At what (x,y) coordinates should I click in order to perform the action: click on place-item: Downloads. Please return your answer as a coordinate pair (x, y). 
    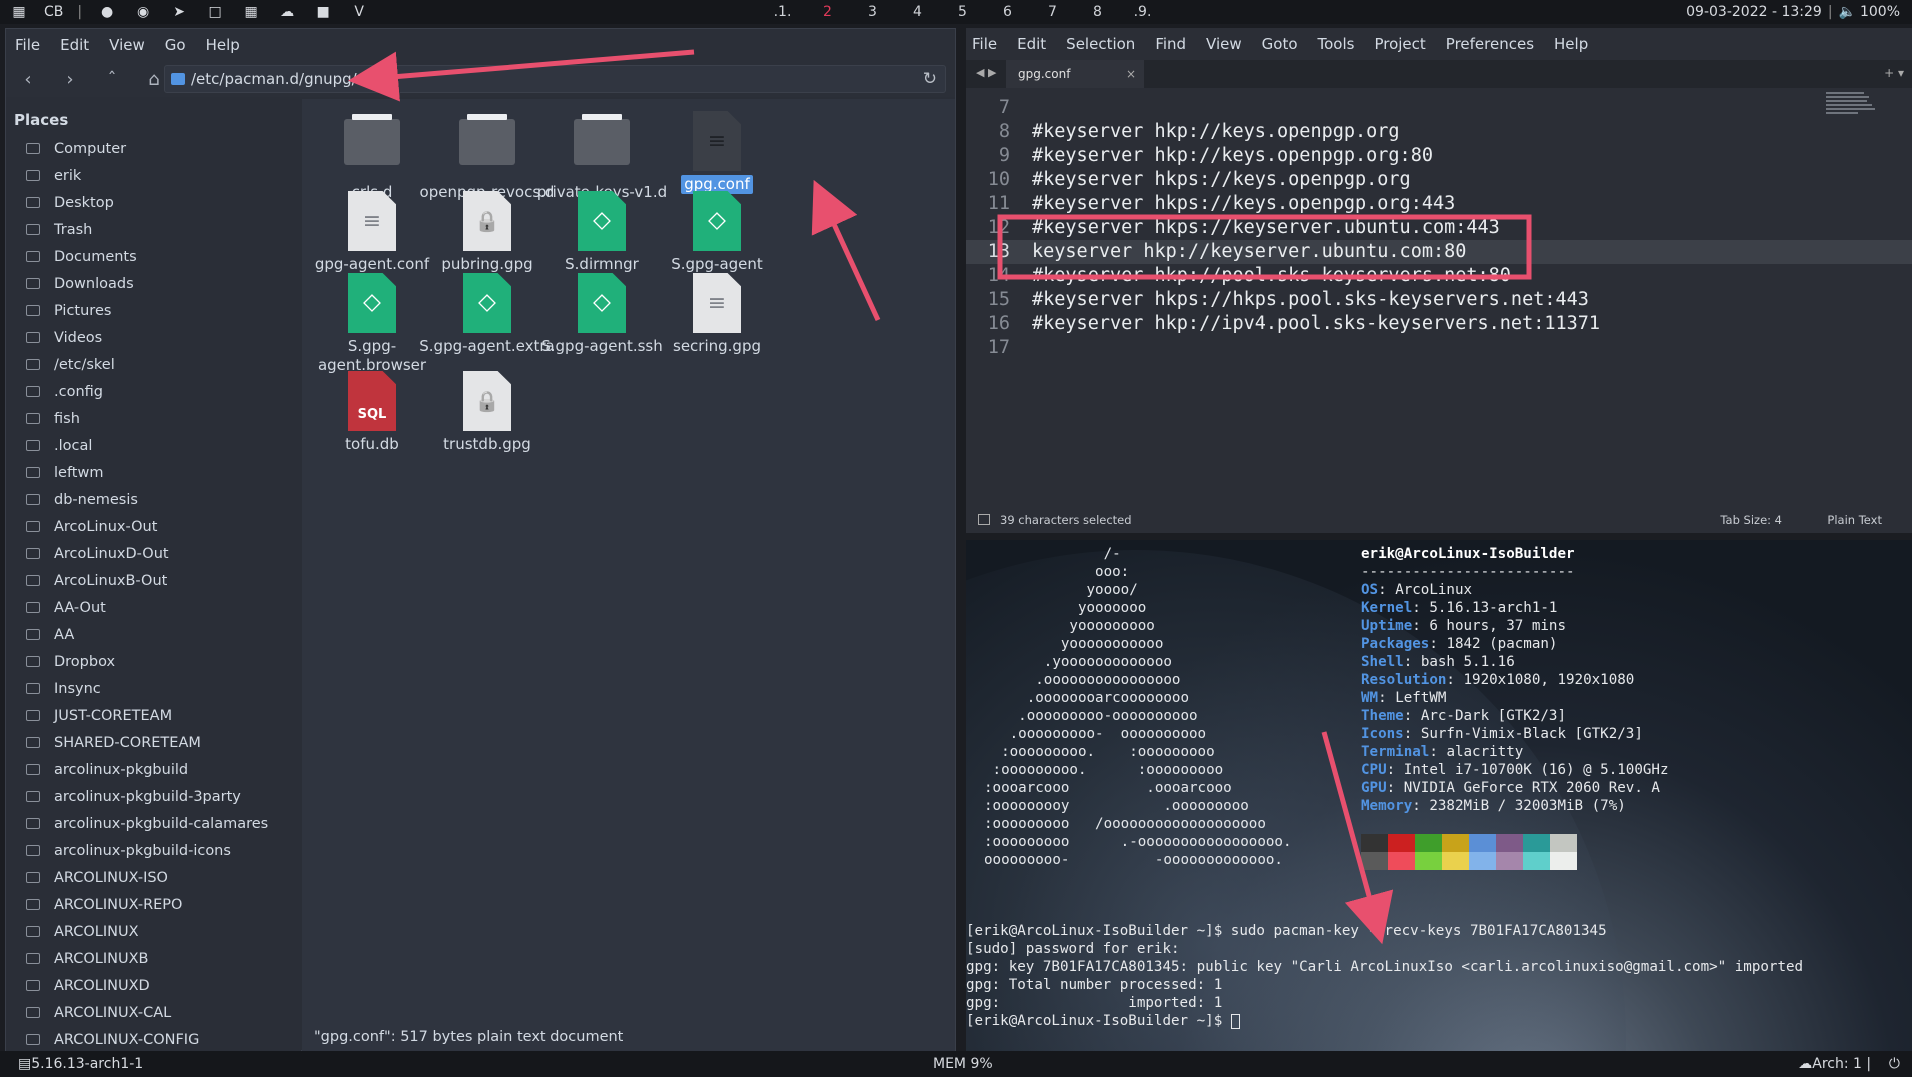
    Looking at the image, I should click on (153, 283).